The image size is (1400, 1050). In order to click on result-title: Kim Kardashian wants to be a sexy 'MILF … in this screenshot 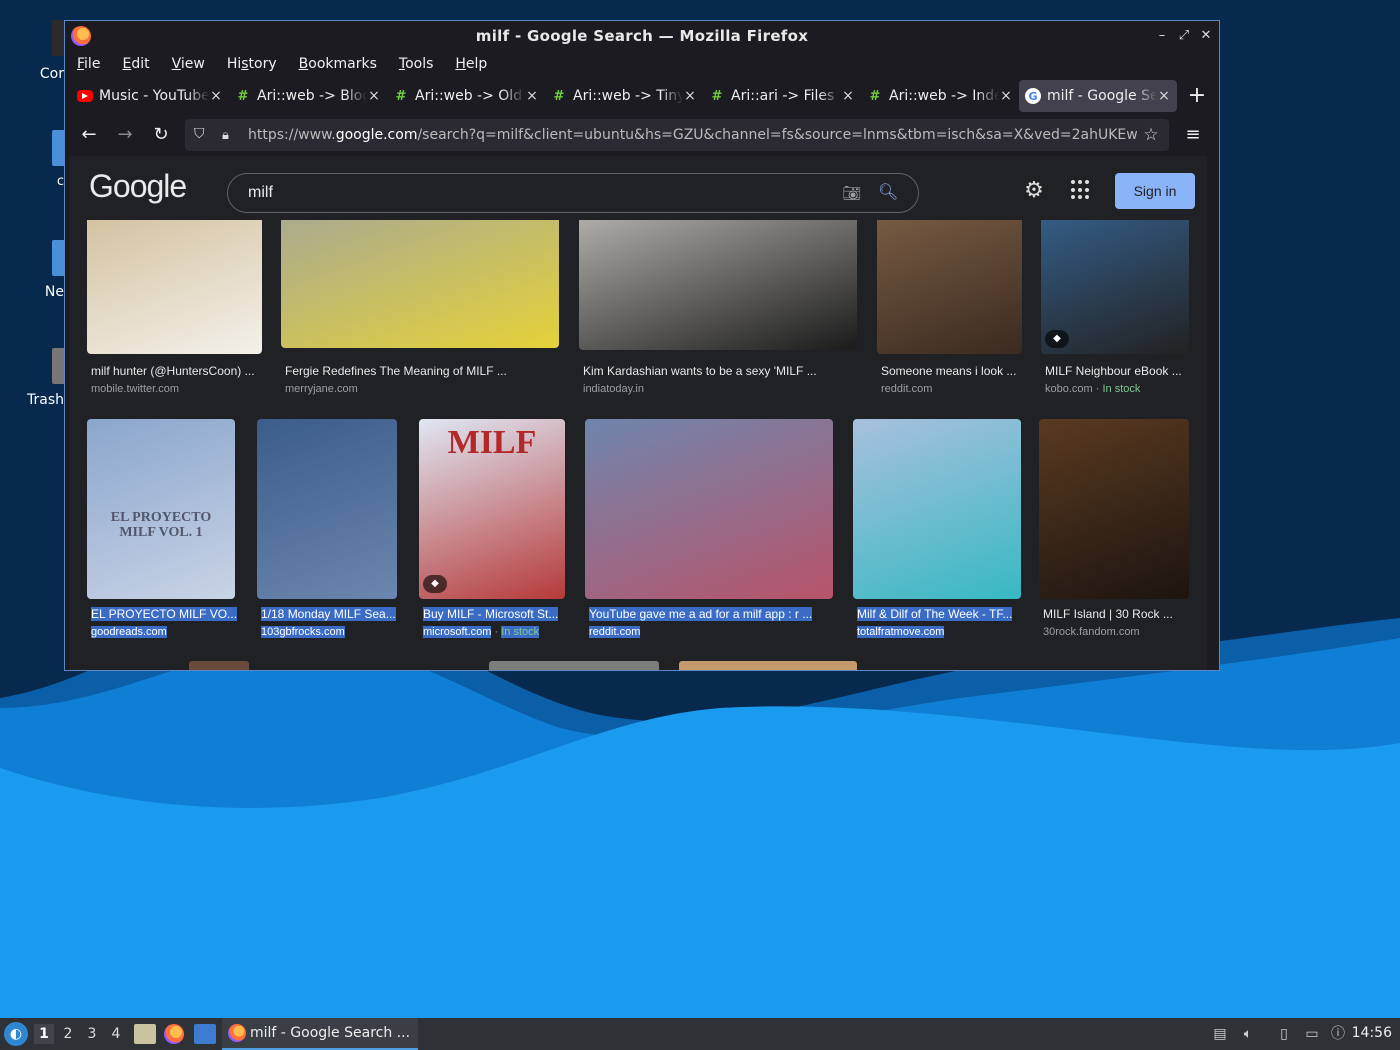, I will do `click(700, 371)`.